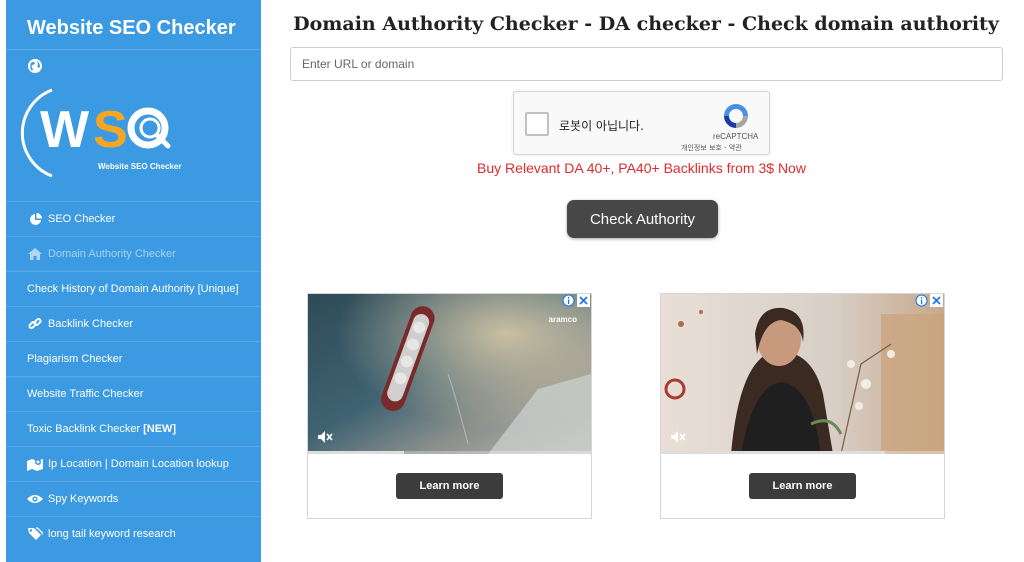 The width and height of the screenshot is (1024, 562). What do you see at coordinates (35, 254) in the screenshot?
I see `home-icon` at bounding box center [35, 254].